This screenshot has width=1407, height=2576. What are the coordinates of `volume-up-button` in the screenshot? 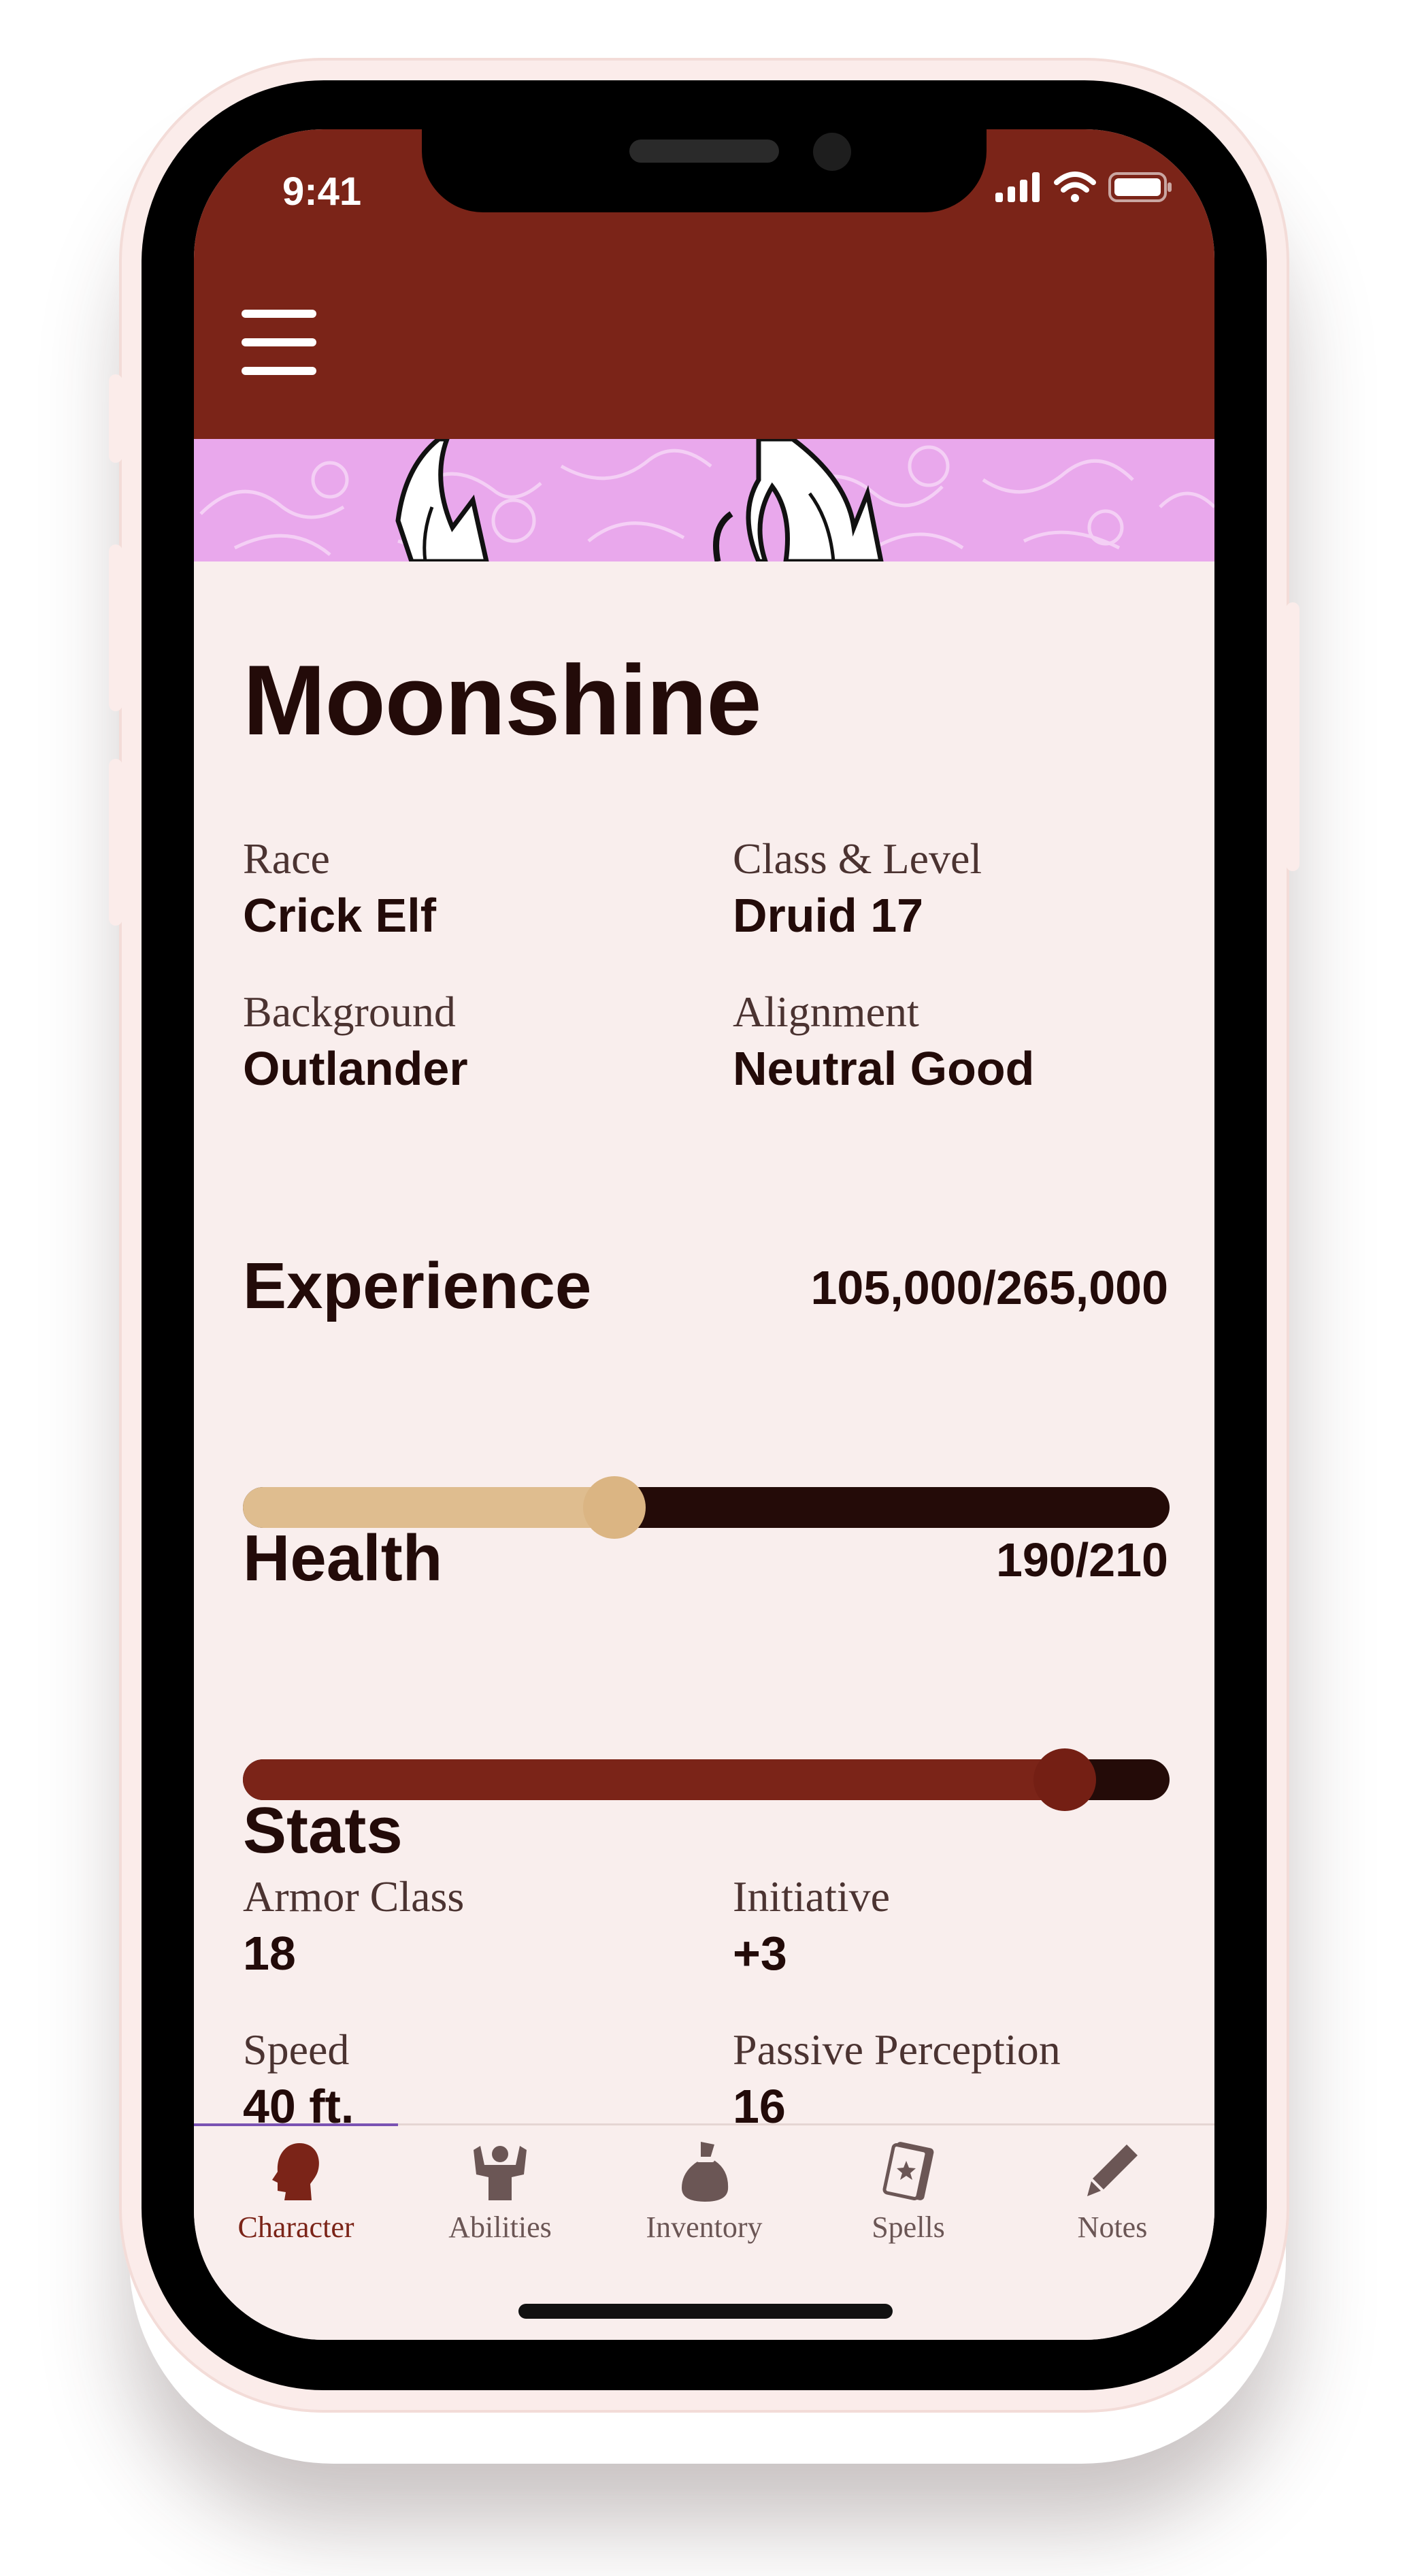 It's located at (115, 627).